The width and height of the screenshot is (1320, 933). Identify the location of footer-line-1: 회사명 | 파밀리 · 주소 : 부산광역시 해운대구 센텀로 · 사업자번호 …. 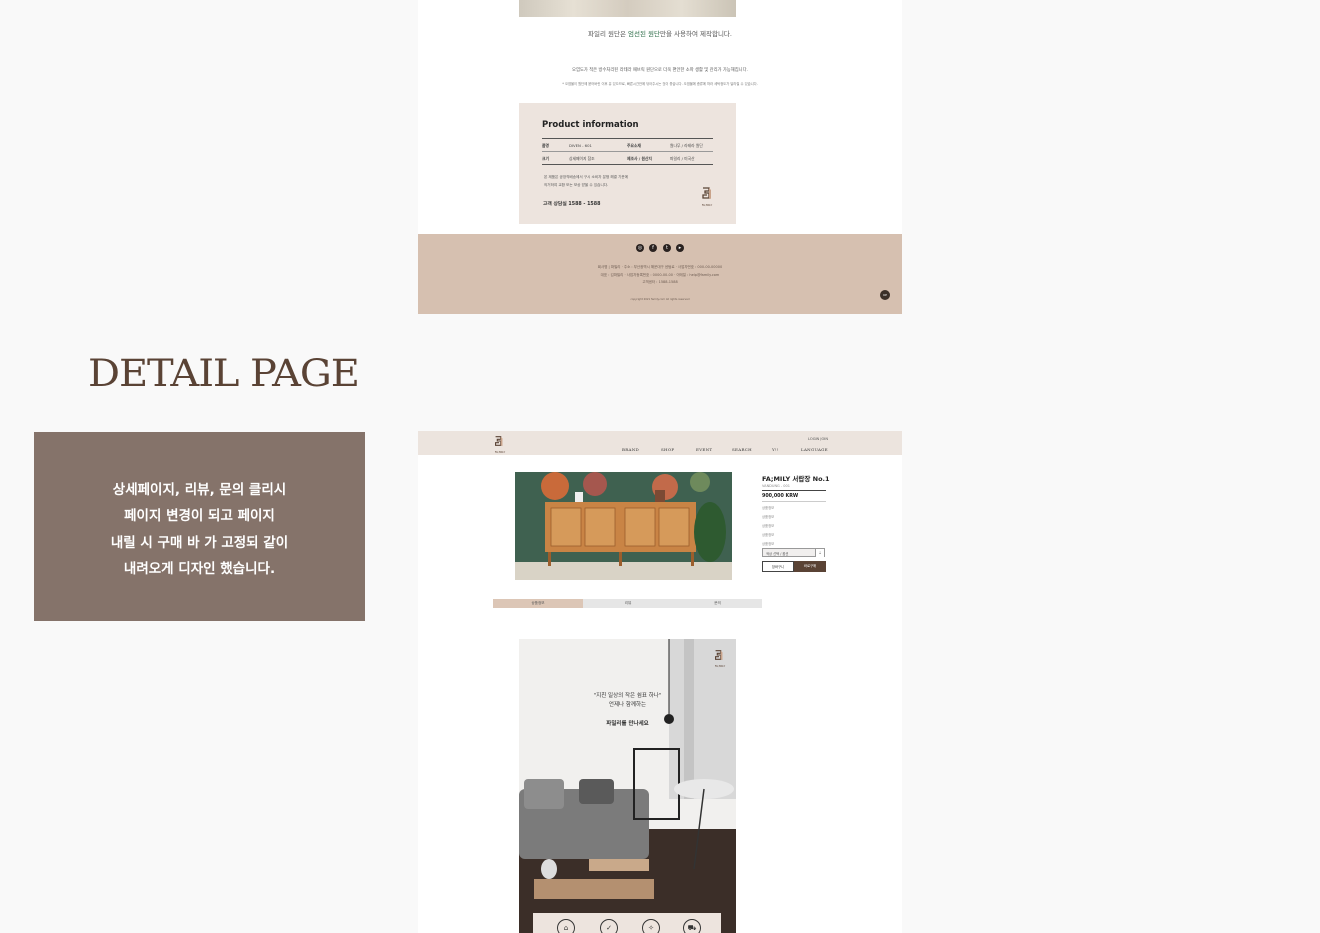
(660, 267).